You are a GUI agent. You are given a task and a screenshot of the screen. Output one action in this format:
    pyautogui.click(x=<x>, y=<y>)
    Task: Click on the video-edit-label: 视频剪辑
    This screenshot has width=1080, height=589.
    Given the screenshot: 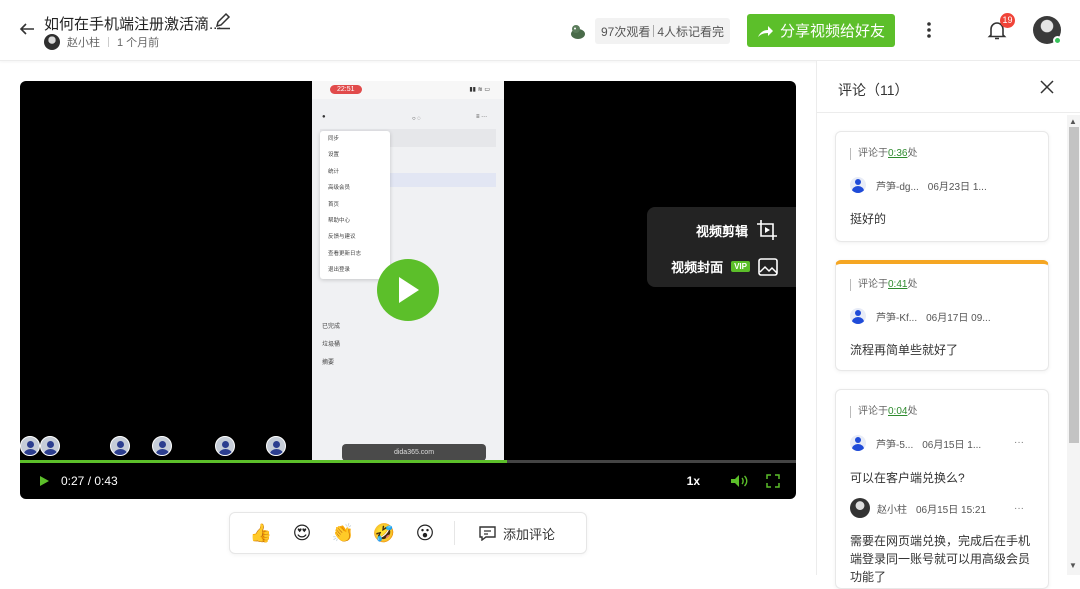 What is the action you would take?
    pyautogui.click(x=721, y=231)
    